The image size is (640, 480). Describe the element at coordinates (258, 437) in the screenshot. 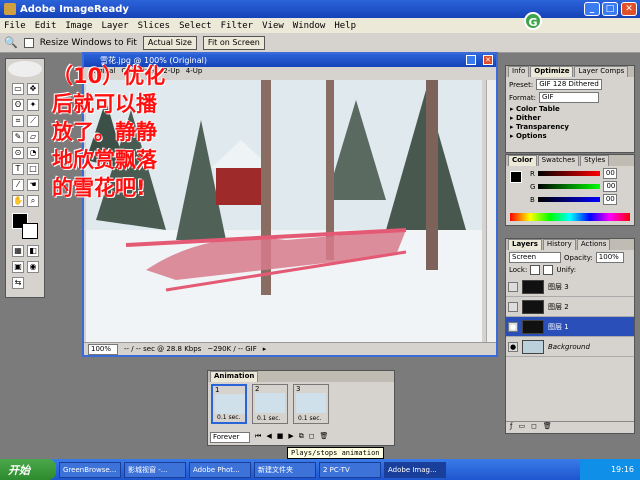

I see `first-frame-icon: ⏮` at that location.